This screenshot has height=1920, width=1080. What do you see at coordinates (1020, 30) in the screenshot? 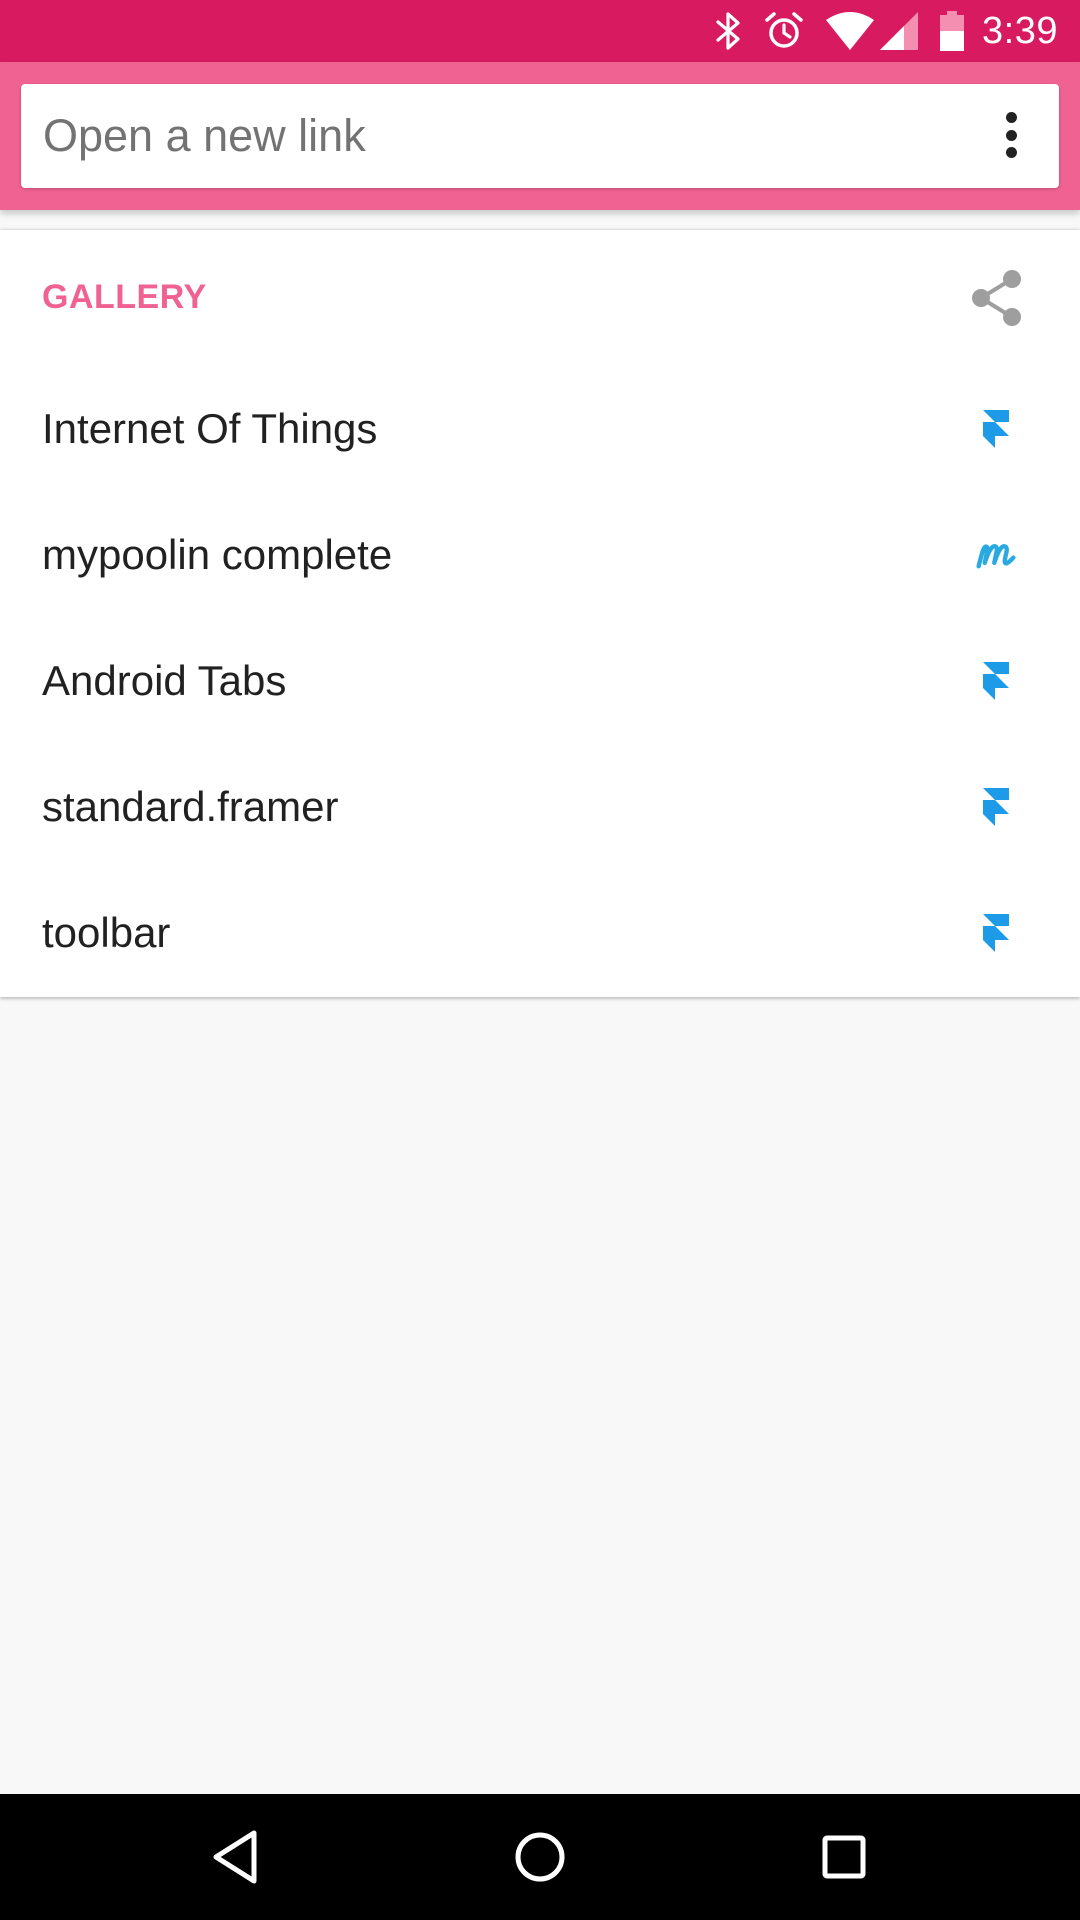
I see `status-time: 3:39` at bounding box center [1020, 30].